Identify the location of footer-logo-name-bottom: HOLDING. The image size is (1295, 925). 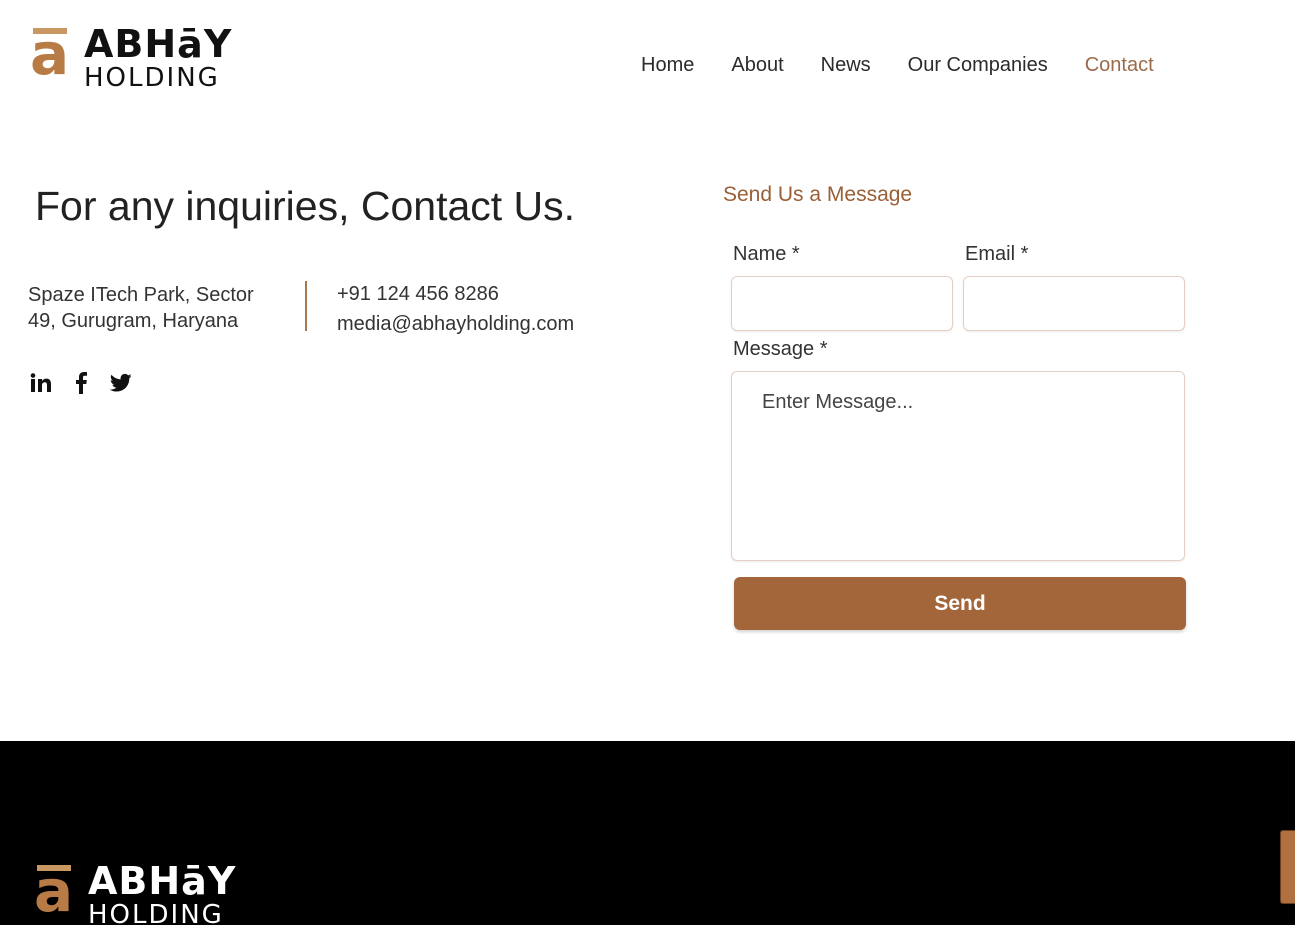
(156, 912).